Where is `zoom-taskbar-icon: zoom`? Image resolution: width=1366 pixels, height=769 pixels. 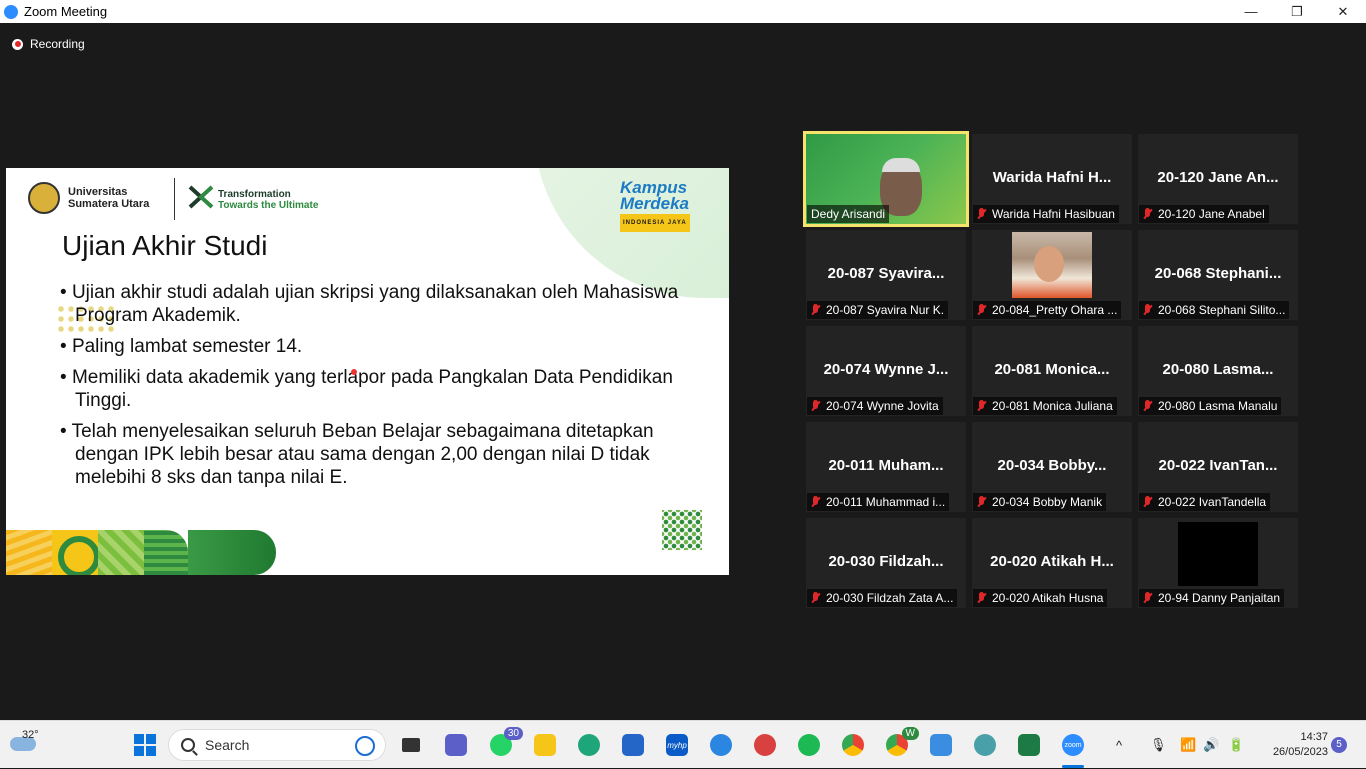 zoom-taskbar-icon: zoom is located at coordinates (1073, 745).